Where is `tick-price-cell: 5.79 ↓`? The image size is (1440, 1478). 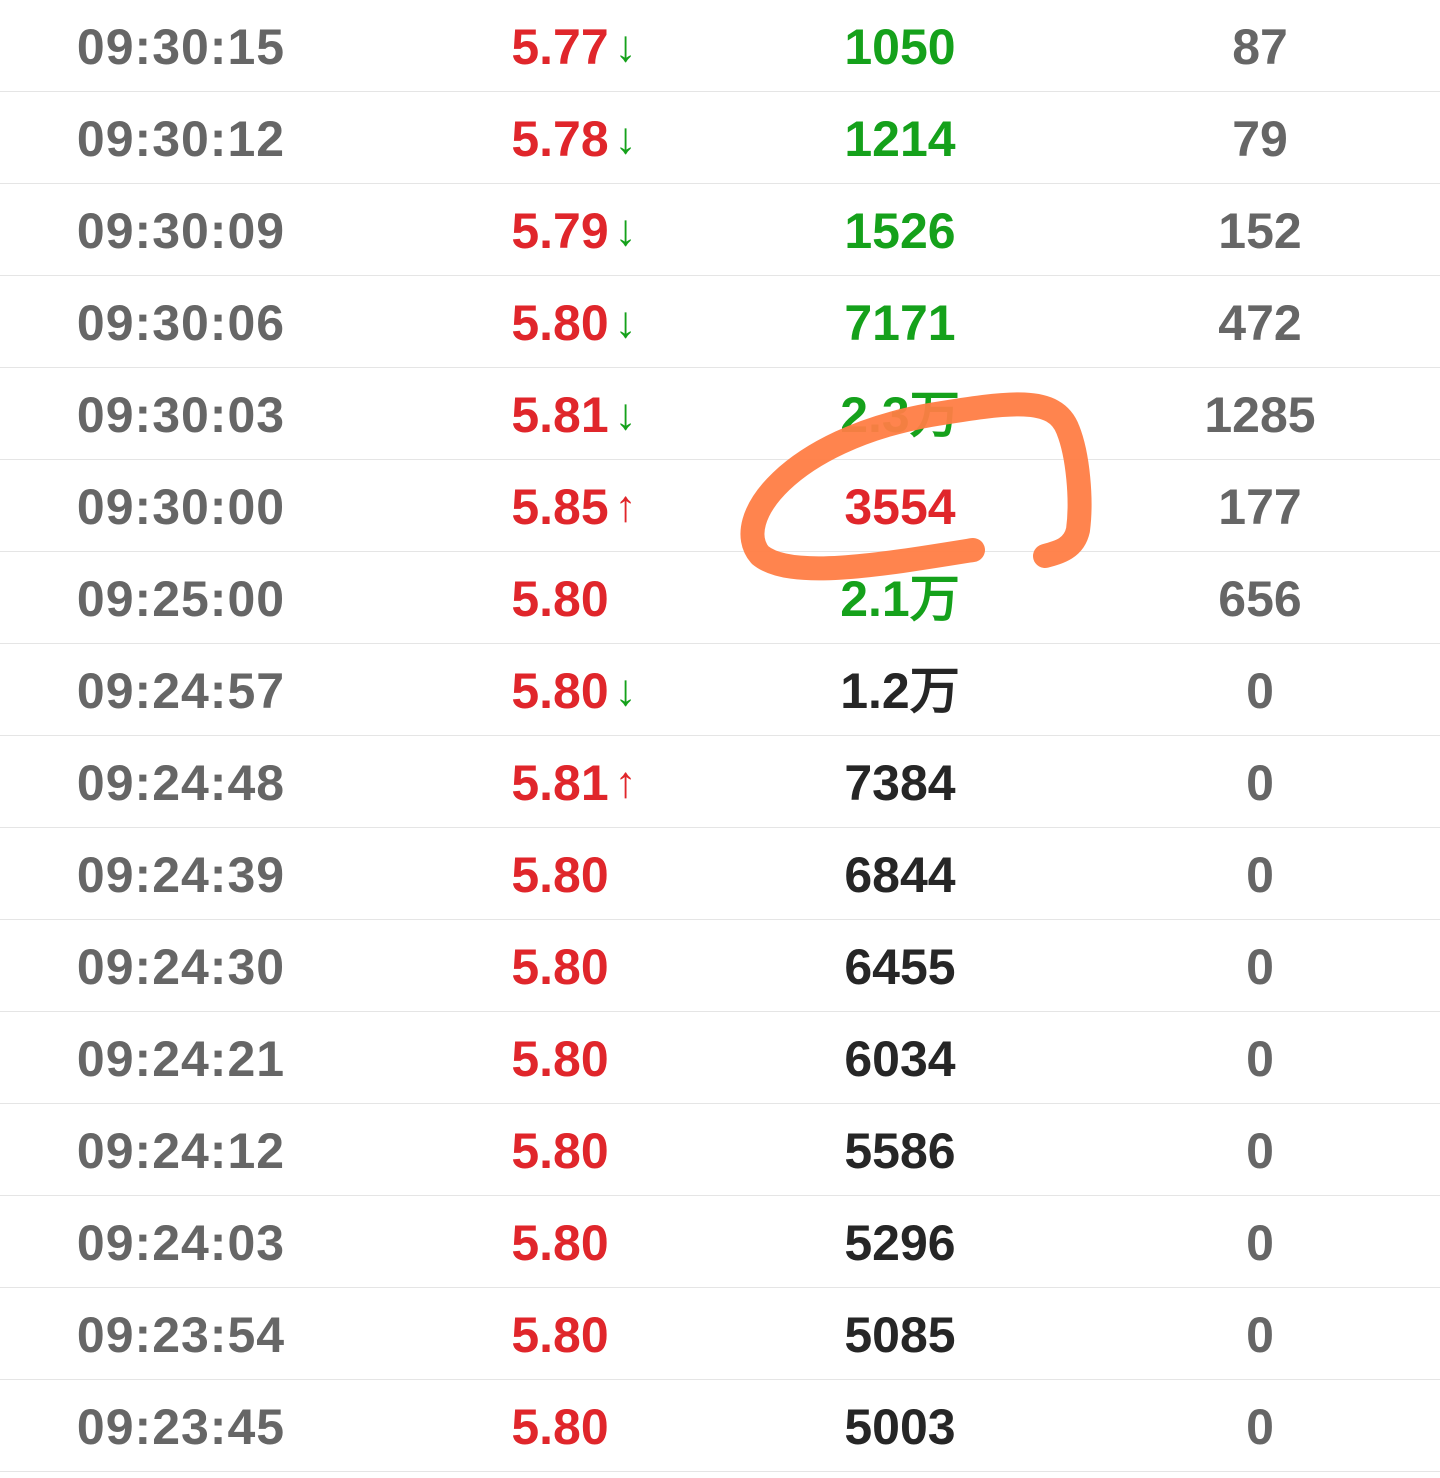 tick-price-cell: 5.79 ↓ is located at coordinates (560, 229).